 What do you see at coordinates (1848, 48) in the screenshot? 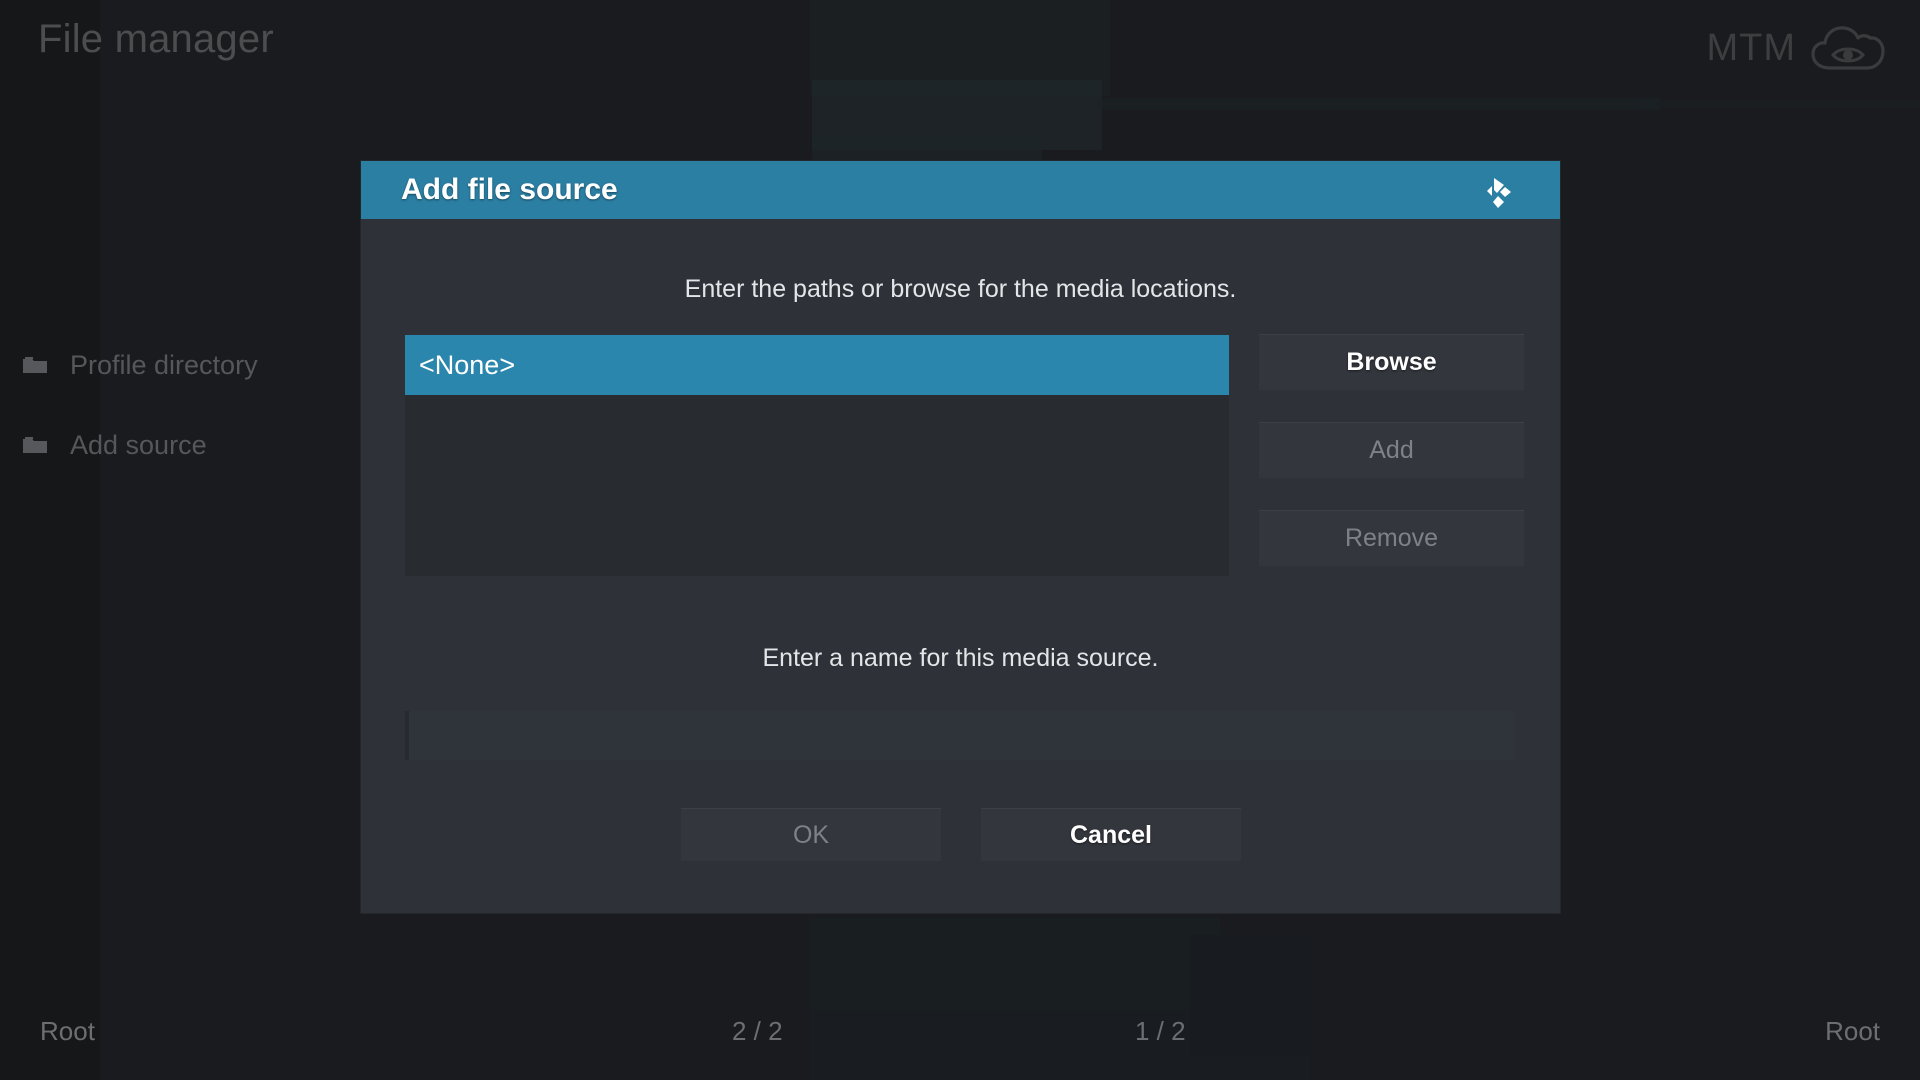
I see `cloud-eye-icon` at bounding box center [1848, 48].